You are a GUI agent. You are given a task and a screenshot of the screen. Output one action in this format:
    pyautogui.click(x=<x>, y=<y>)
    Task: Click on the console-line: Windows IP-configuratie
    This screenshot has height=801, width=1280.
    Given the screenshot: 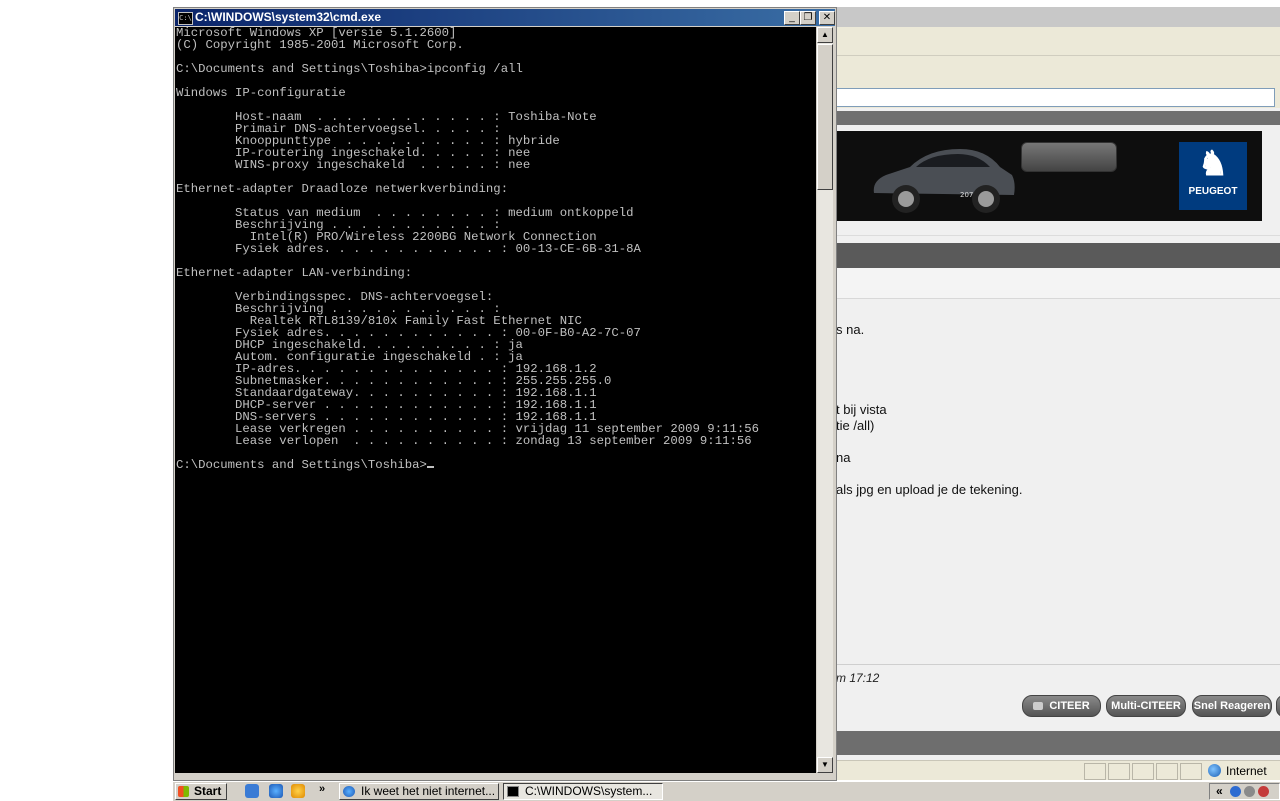 What is the action you would take?
    pyautogui.click(x=261, y=93)
    